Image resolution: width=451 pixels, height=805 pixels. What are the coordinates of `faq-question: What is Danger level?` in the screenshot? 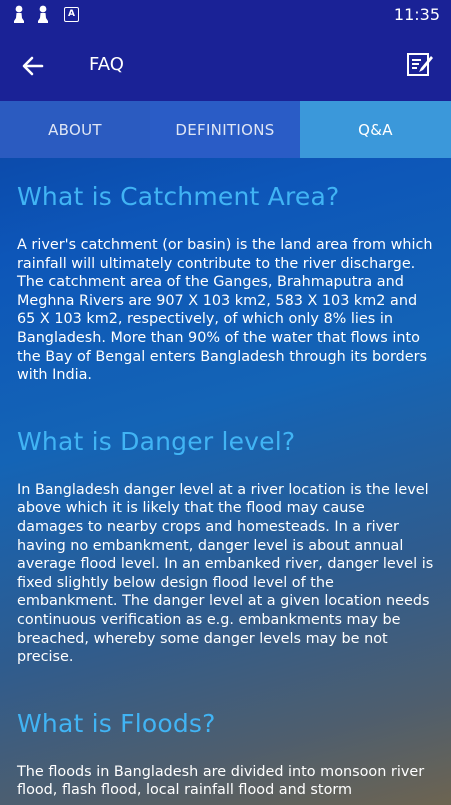 It's located at (156, 441).